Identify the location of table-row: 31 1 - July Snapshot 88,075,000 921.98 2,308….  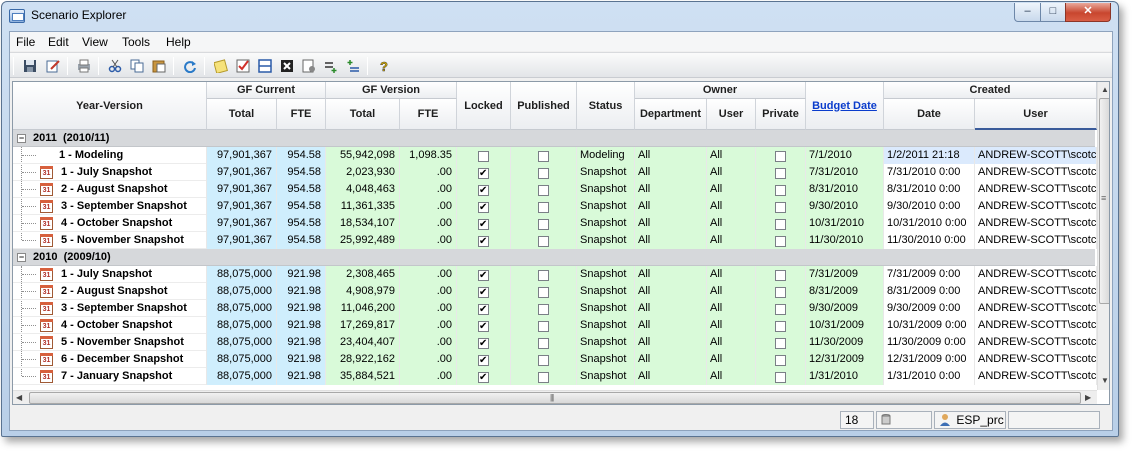
(555, 274).